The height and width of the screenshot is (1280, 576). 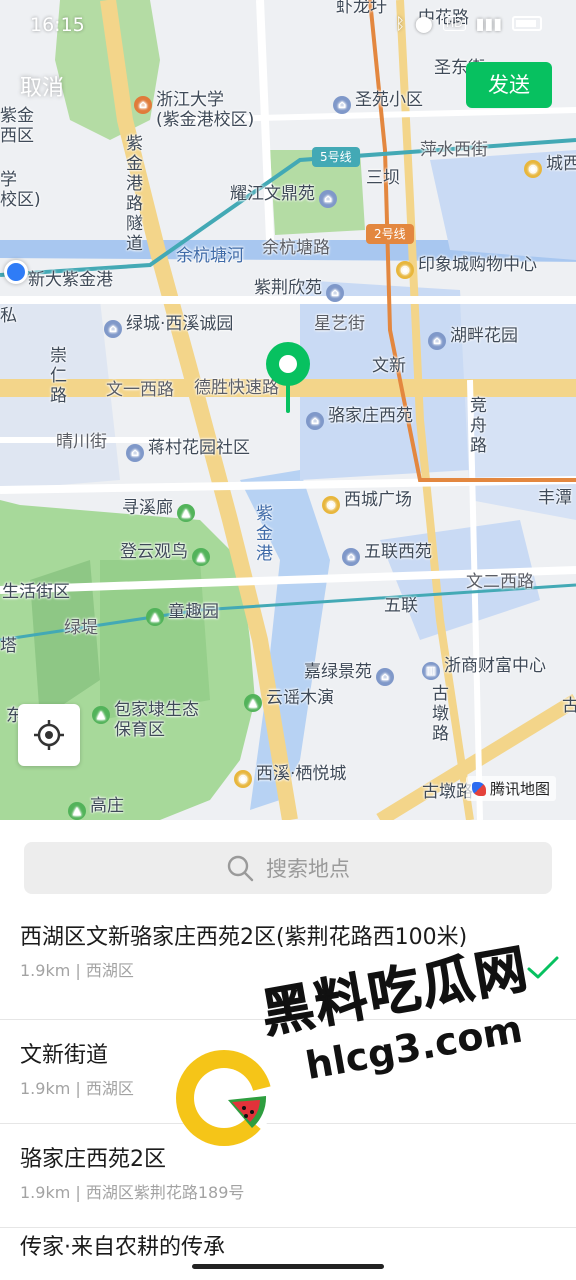 What do you see at coordinates (188, 450) in the screenshot?
I see `map-poi-jiangcun: ⌂ 蒋村花园社区` at bounding box center [188, 450].